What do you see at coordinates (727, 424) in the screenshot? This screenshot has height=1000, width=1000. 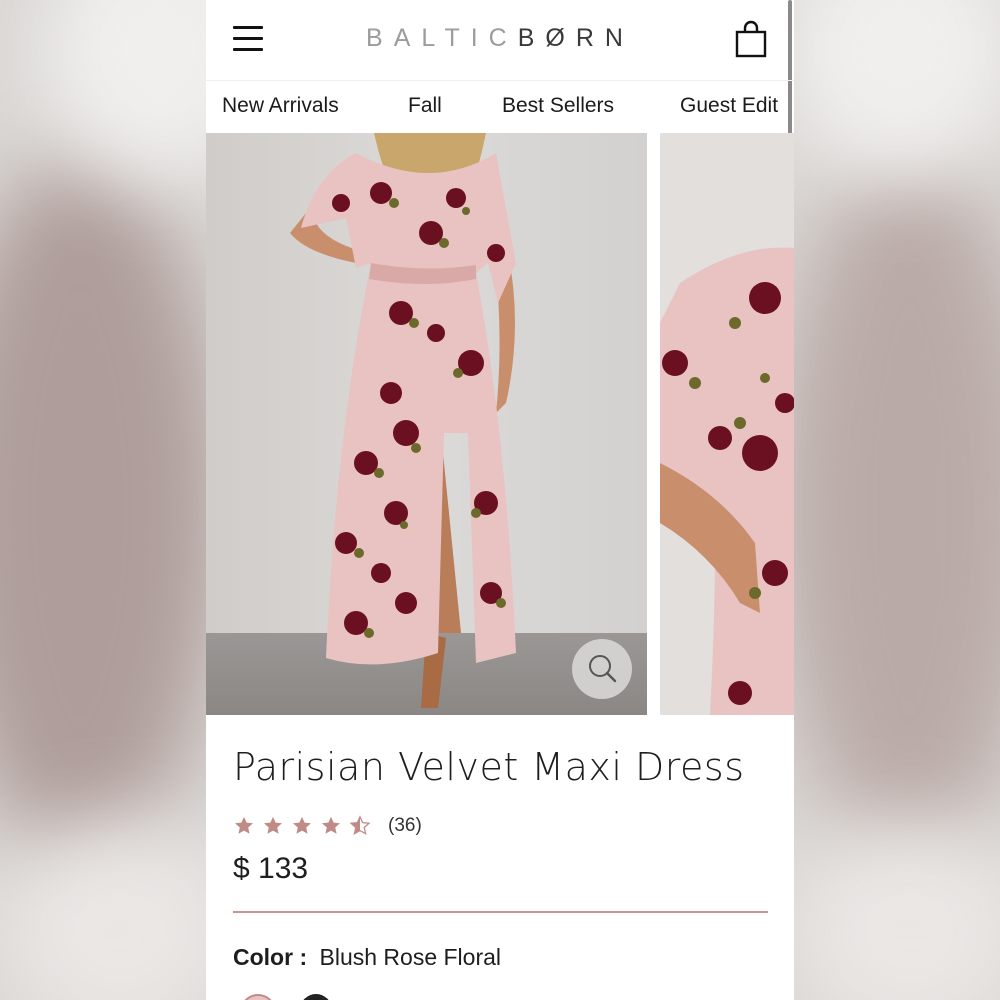 I see `product-image-detail` at bounding box center [727, 424].